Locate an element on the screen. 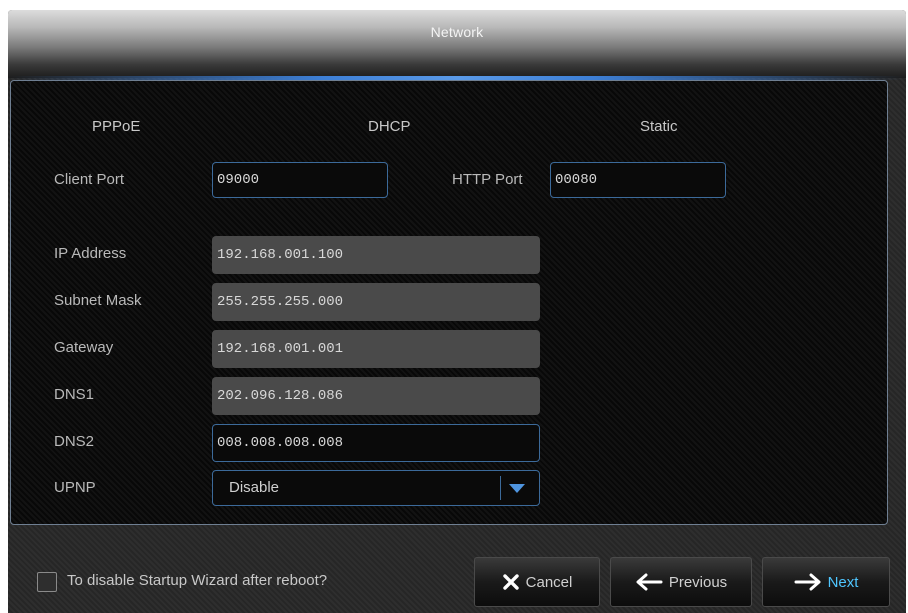 Image resolution: width=908 pixels, height=613 pixels. chevron-down-icon is located at coordinates (517, 488).